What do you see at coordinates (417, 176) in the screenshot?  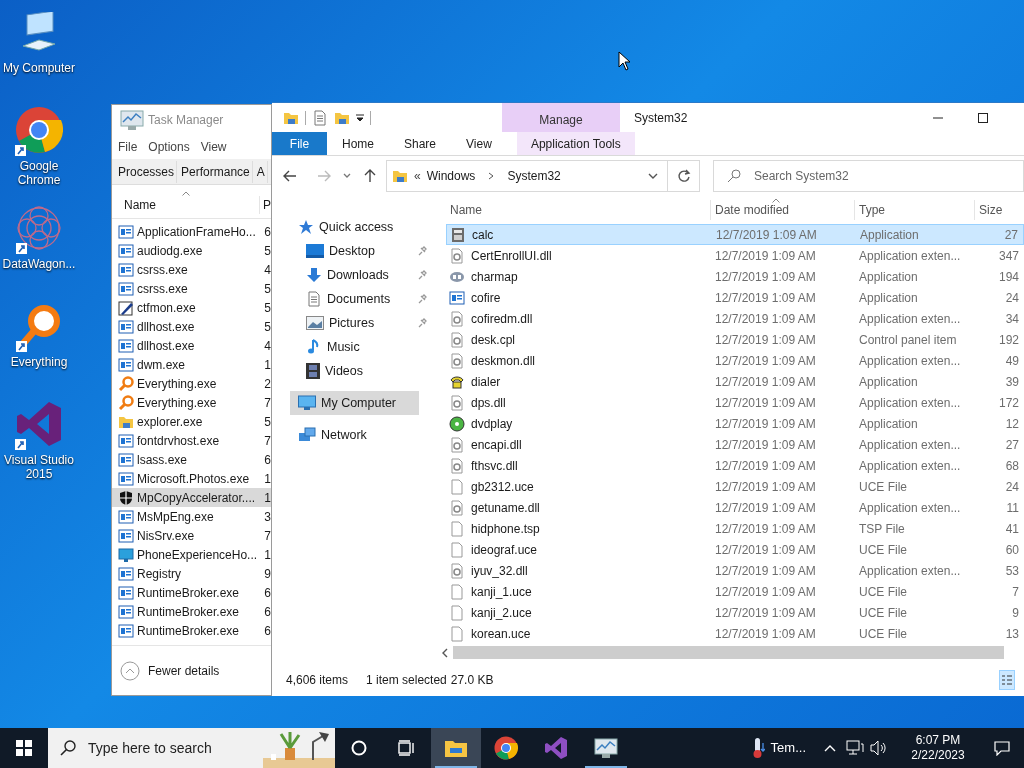 I see `overflow-indicator: «` at bounding box center [417, 176].